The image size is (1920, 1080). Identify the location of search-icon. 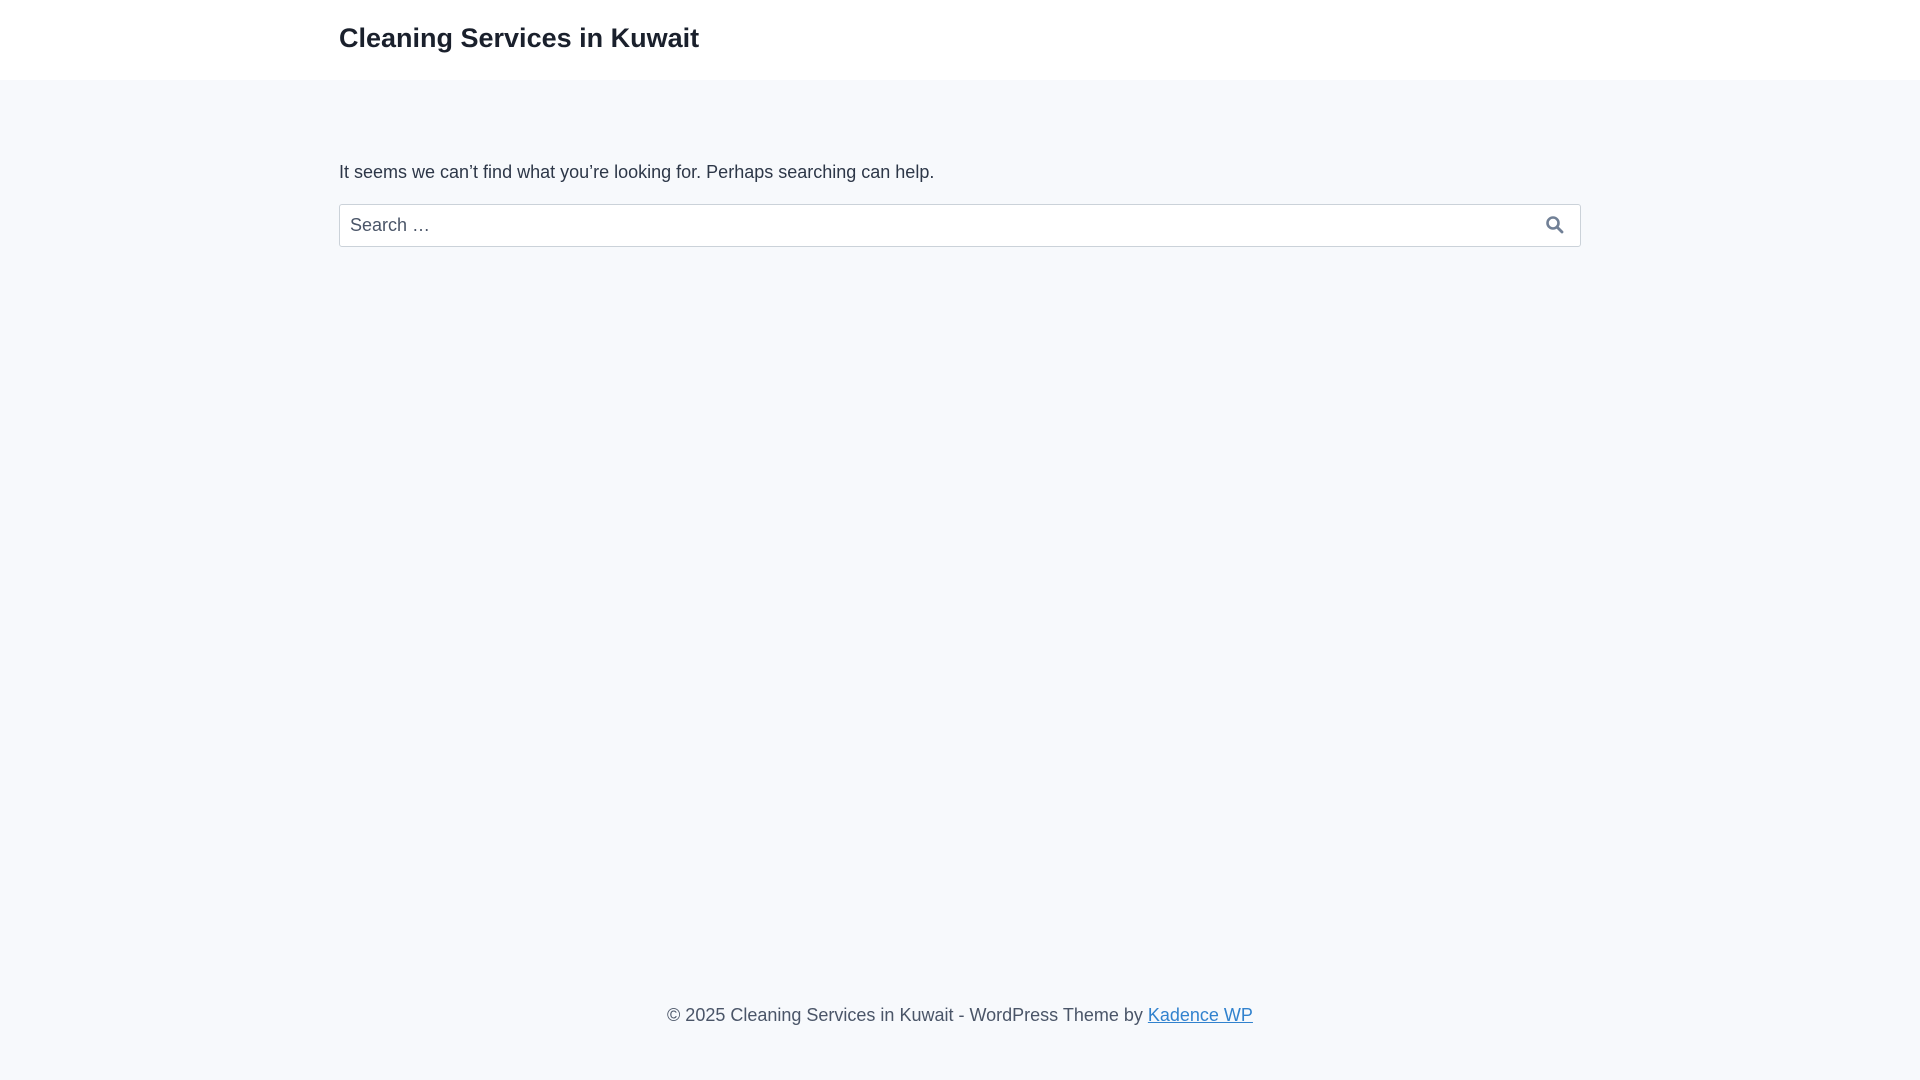
(1555, 225).